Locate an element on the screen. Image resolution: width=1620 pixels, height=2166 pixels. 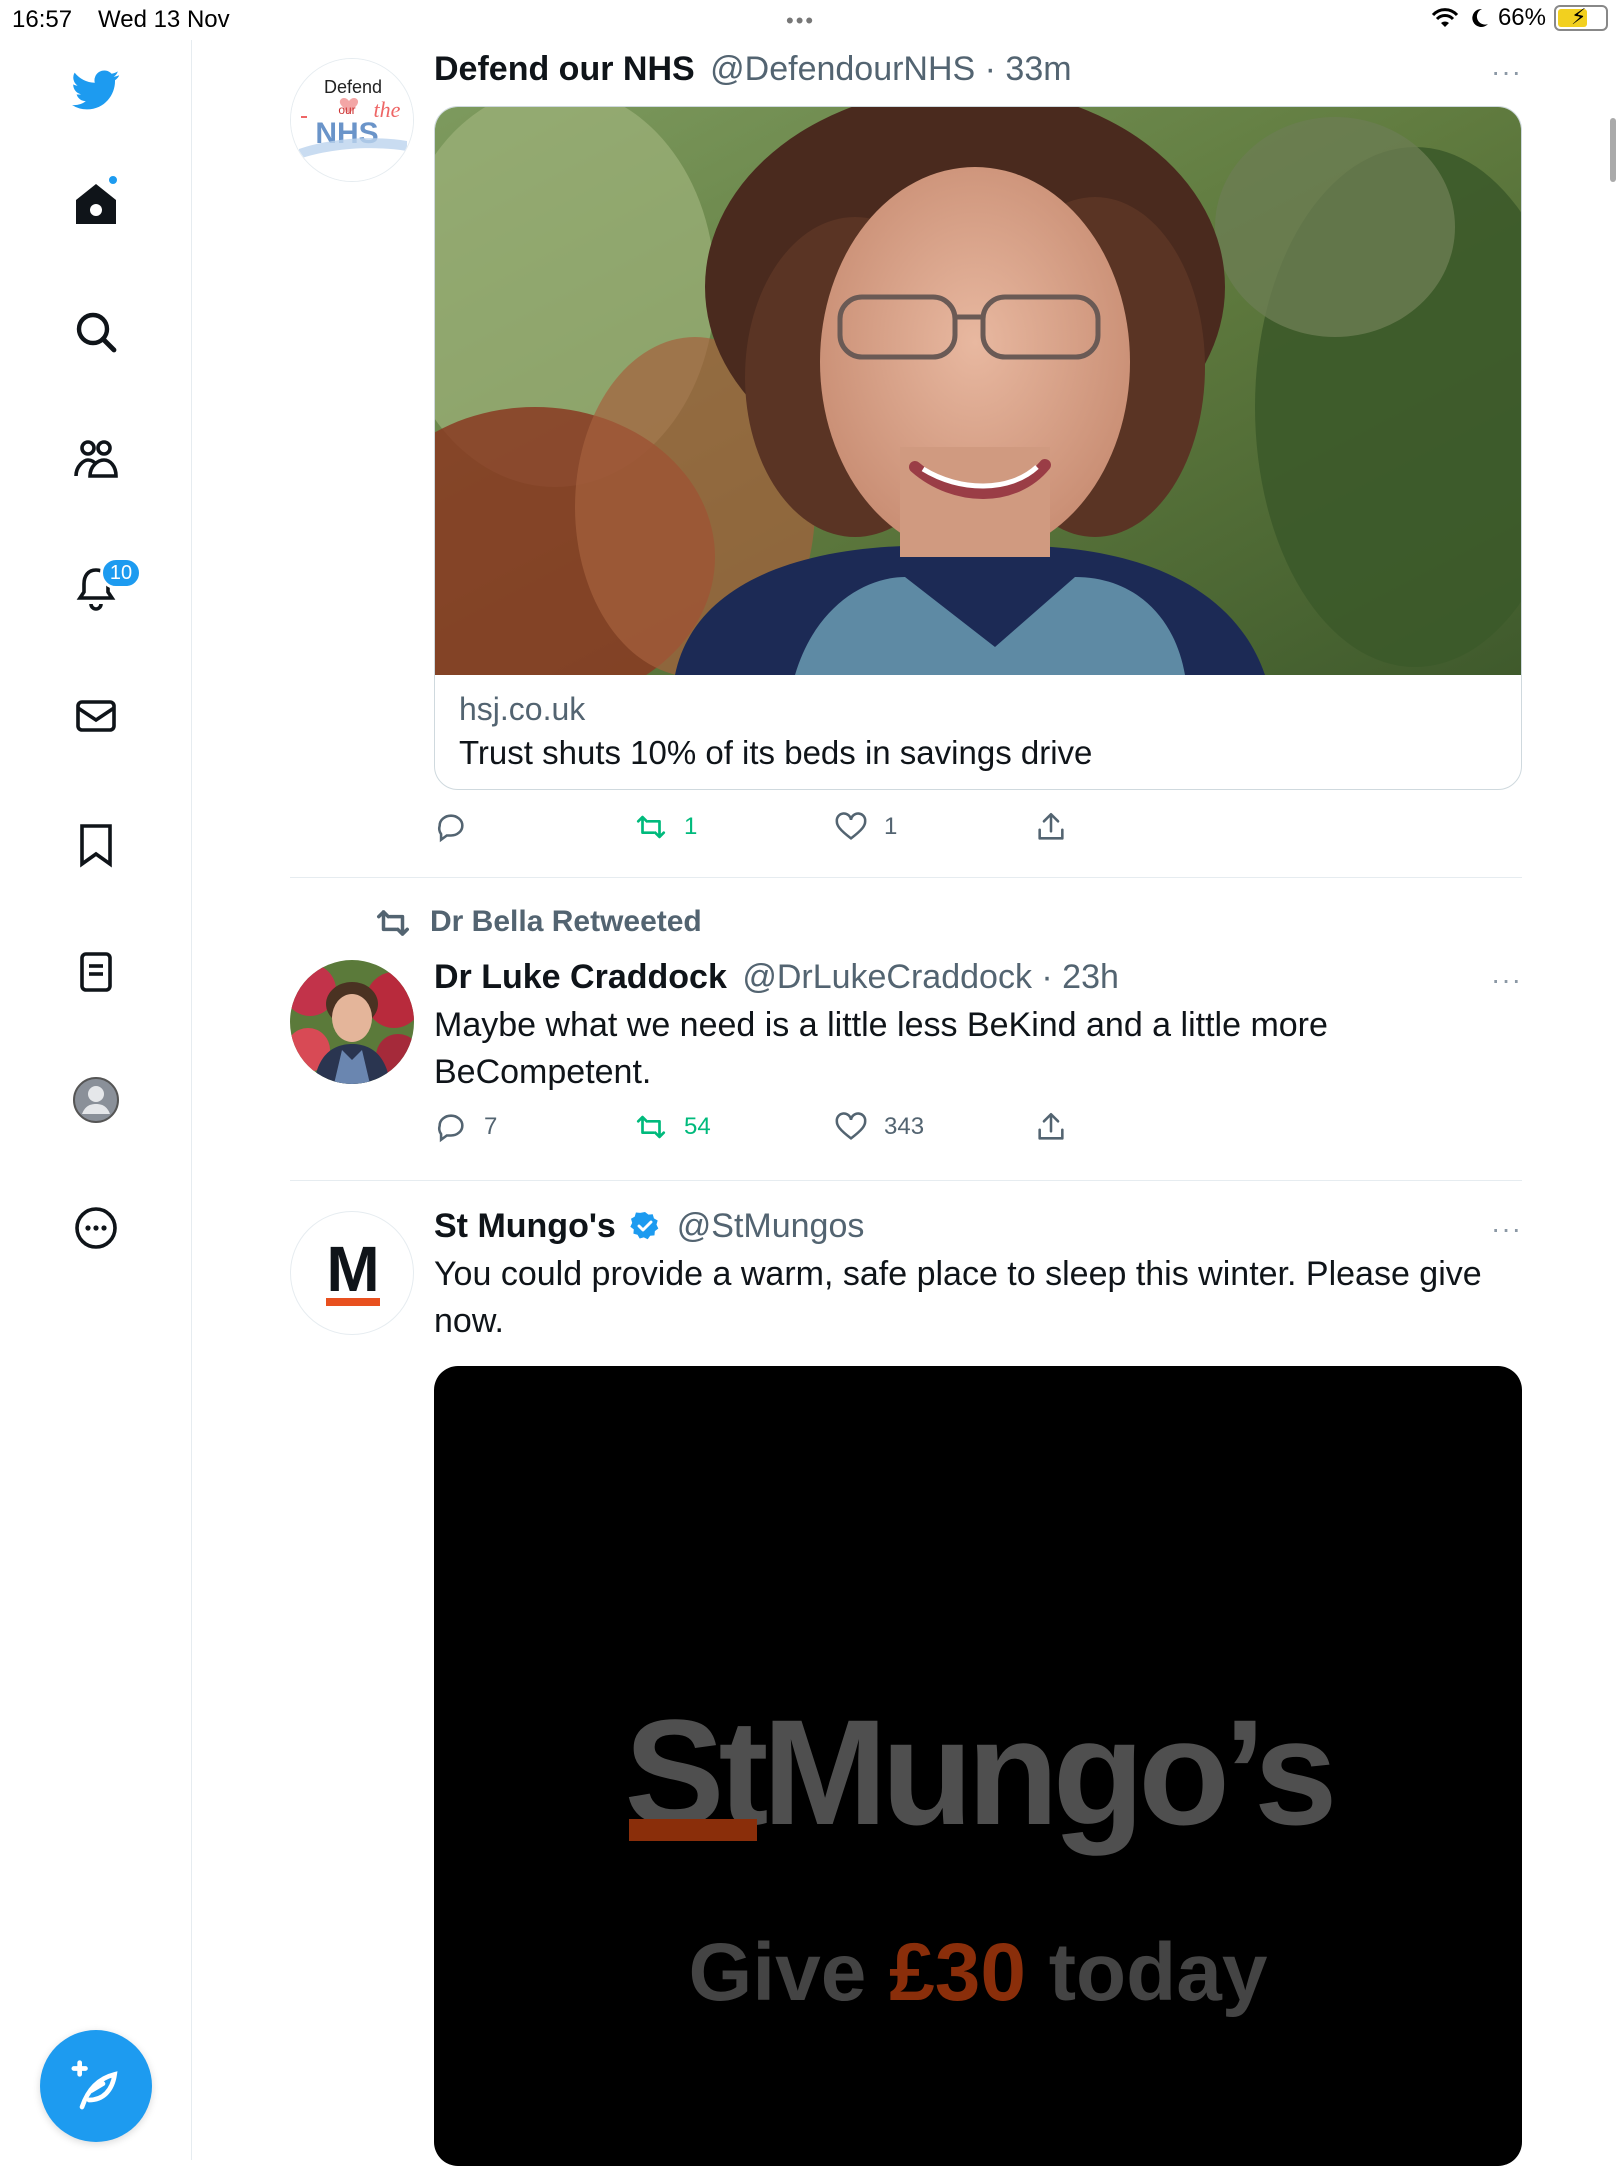
nav-more is located at coordinates (96, 1228).